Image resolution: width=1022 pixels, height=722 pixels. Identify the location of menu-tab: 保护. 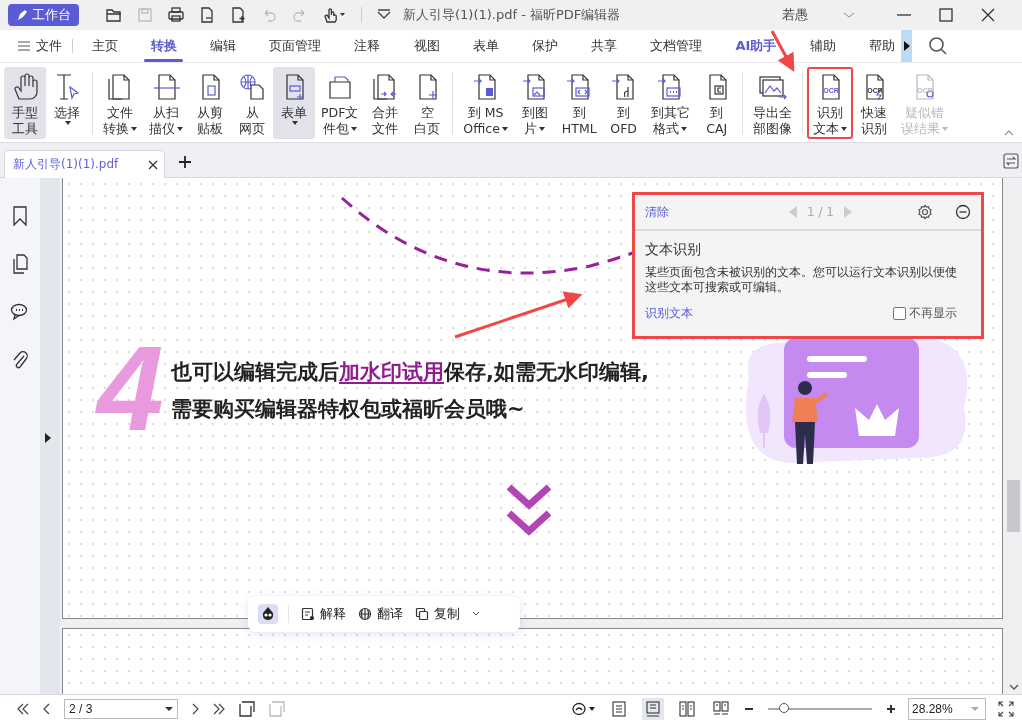
(545, 46).